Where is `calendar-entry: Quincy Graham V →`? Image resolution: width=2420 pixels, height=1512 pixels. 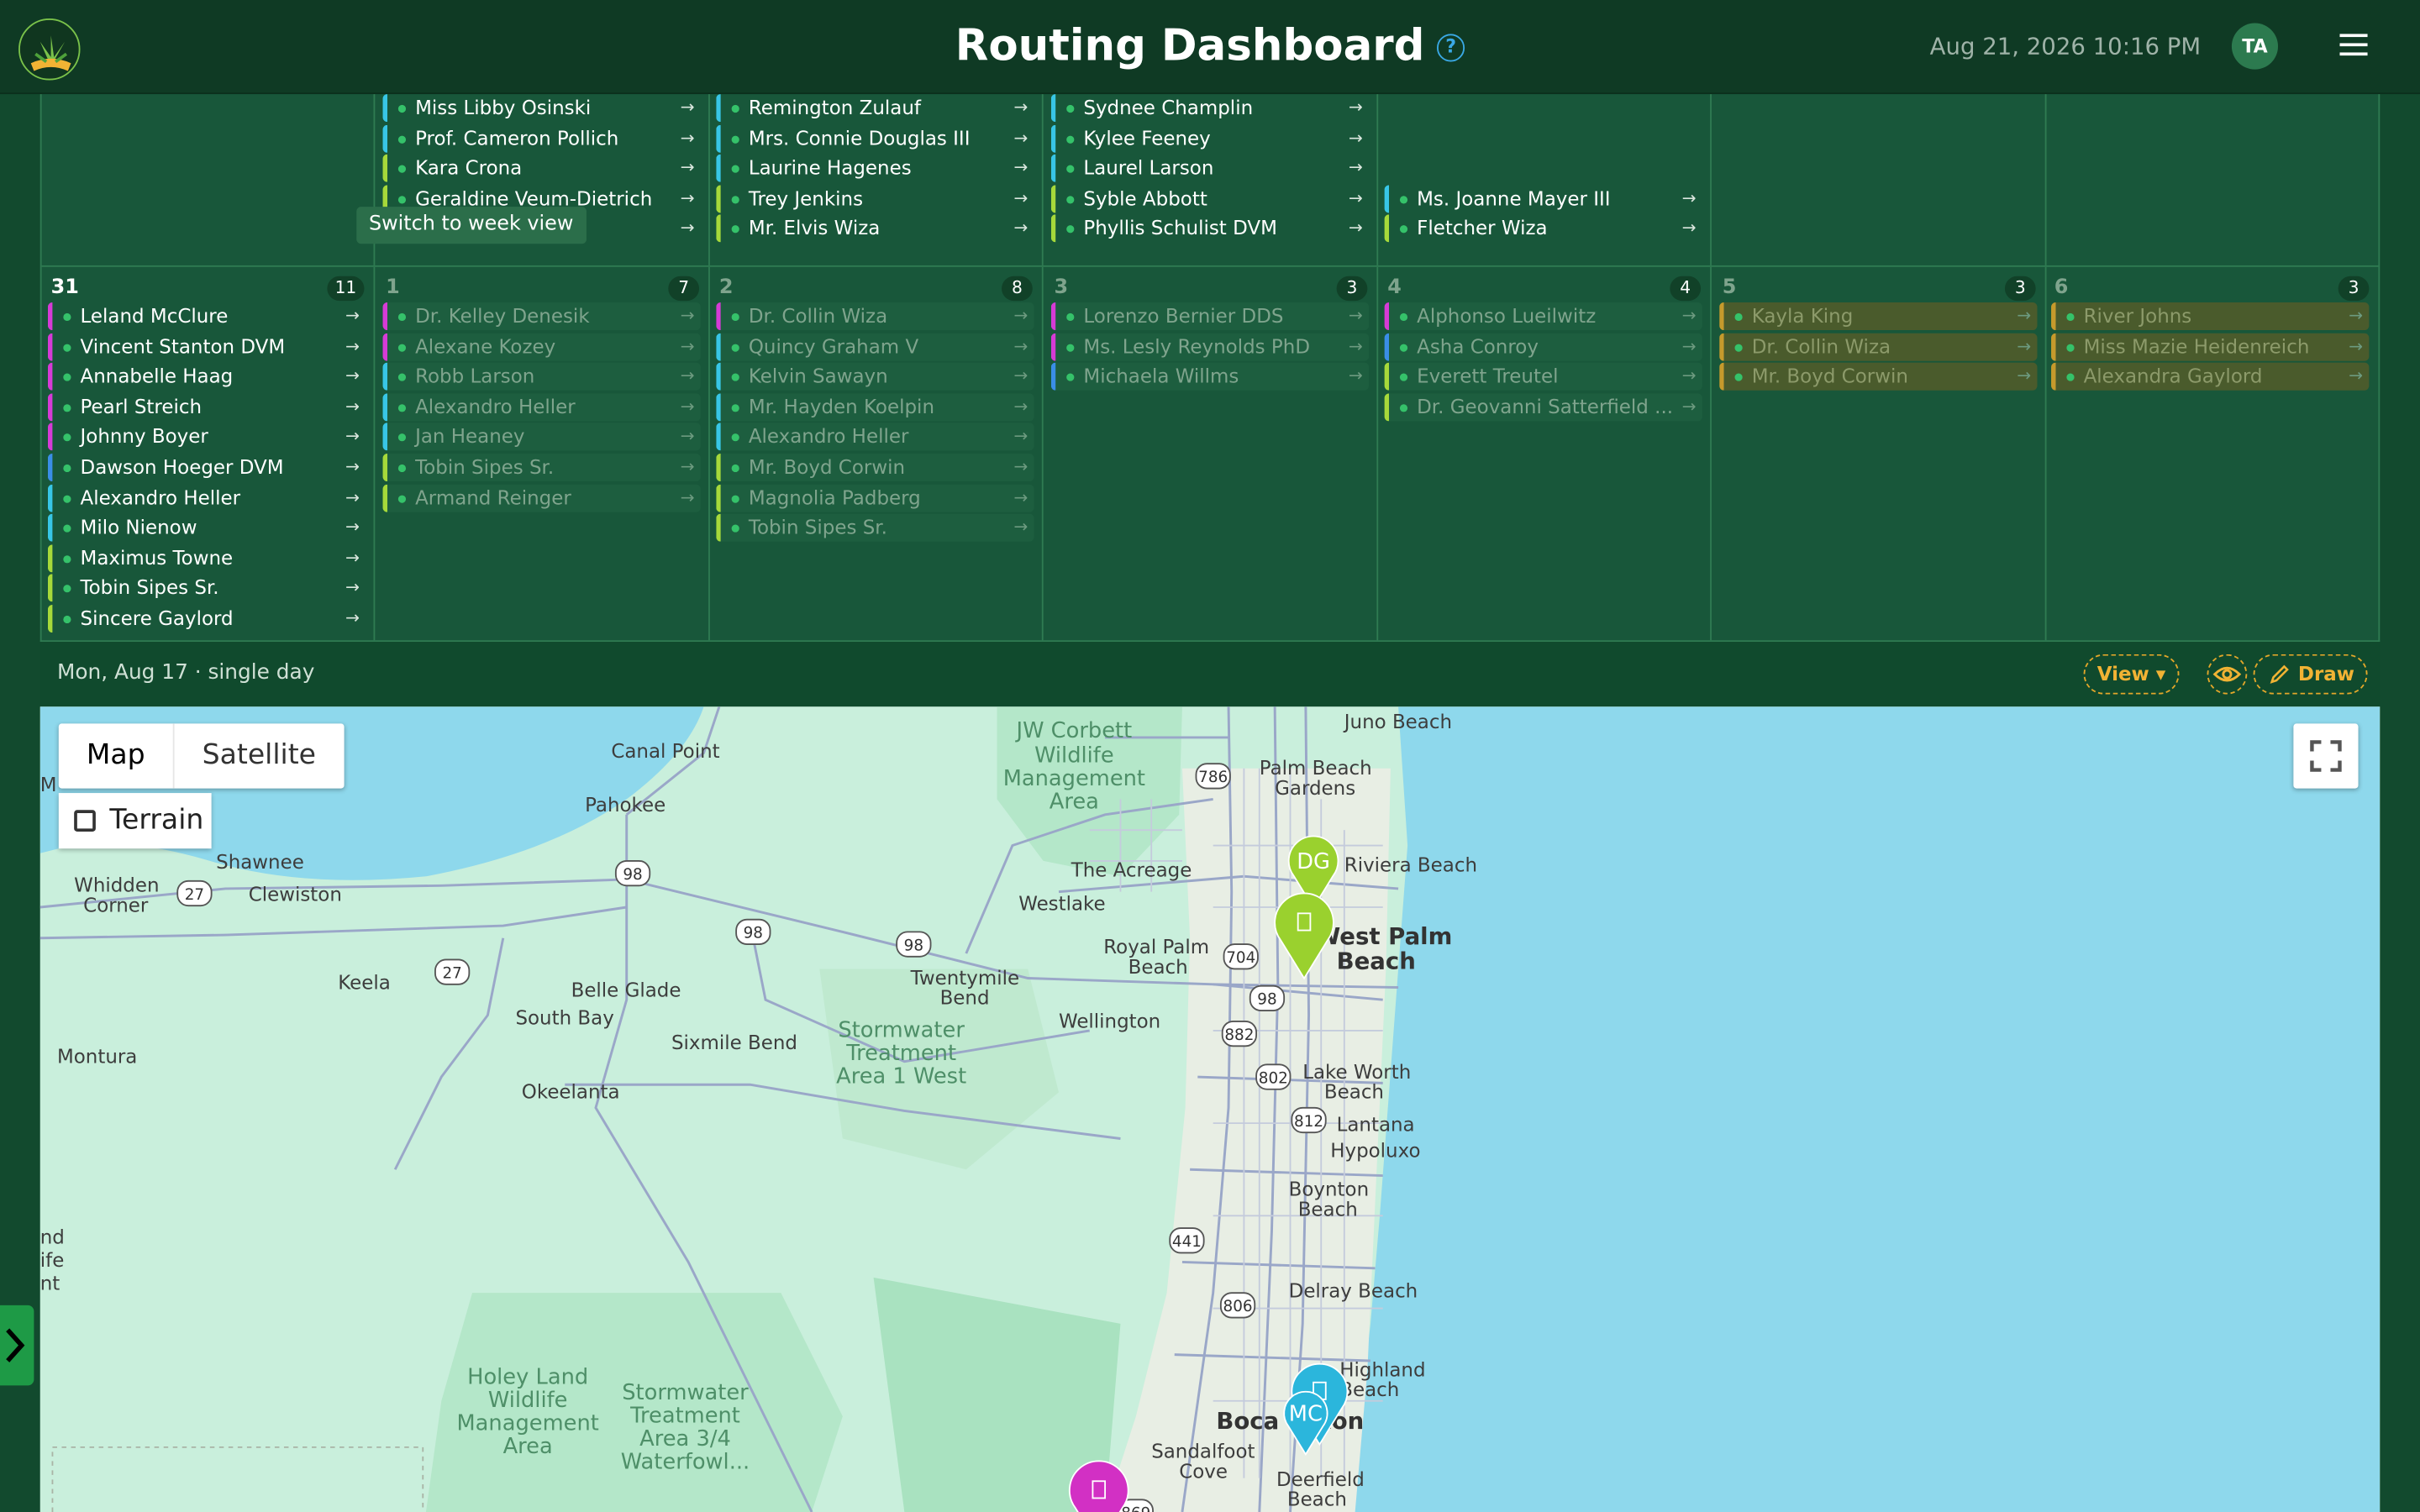
calendar-entry: Quincy Graham V → is located at coordinates (875, 346).